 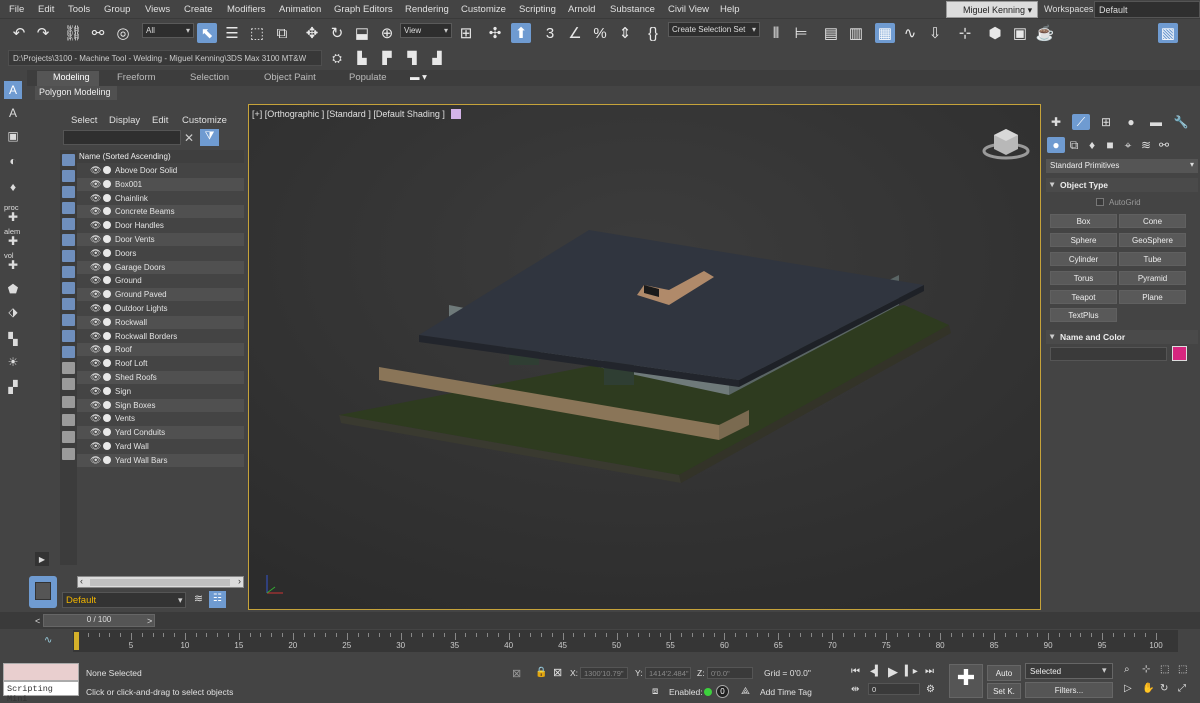 What do you see at coordinates (68, 240) in the screenshot?
I see `helper-filter-icon` at bounding box center [68, 240].